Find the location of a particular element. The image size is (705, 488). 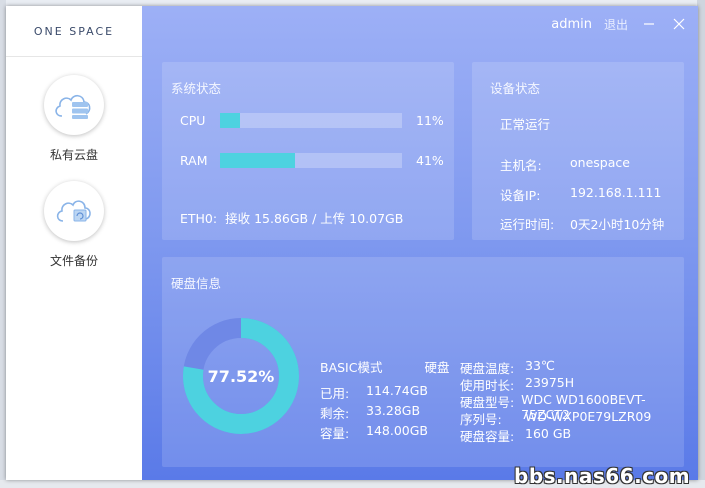

uptime-row: 运行时间: 0天2小时10分钟 is located at coordinates (582, 223).